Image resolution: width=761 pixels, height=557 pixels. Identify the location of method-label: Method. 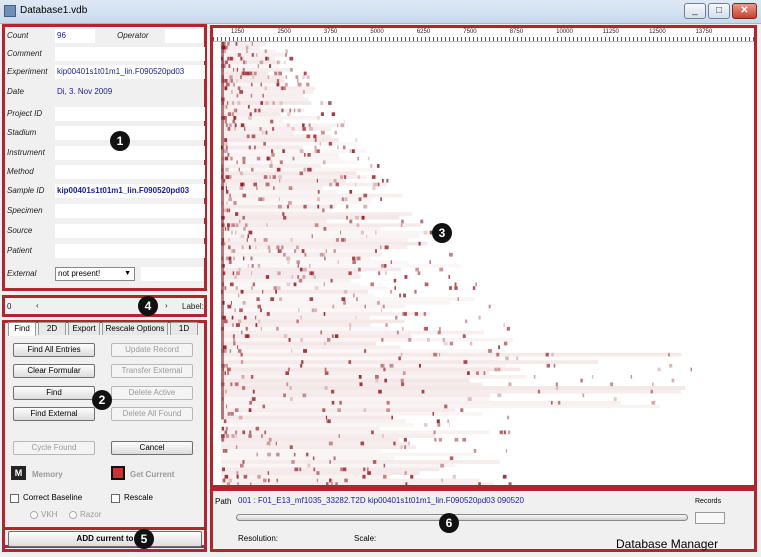
(20, 171).